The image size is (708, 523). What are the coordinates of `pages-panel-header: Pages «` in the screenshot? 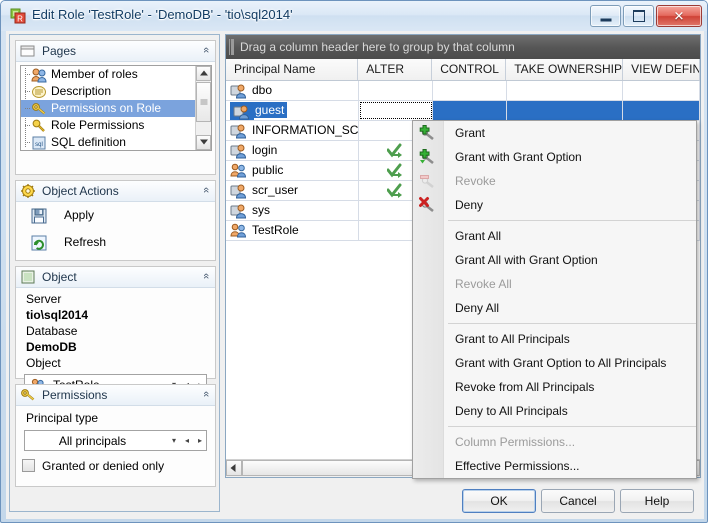 It's located at (115, 51).